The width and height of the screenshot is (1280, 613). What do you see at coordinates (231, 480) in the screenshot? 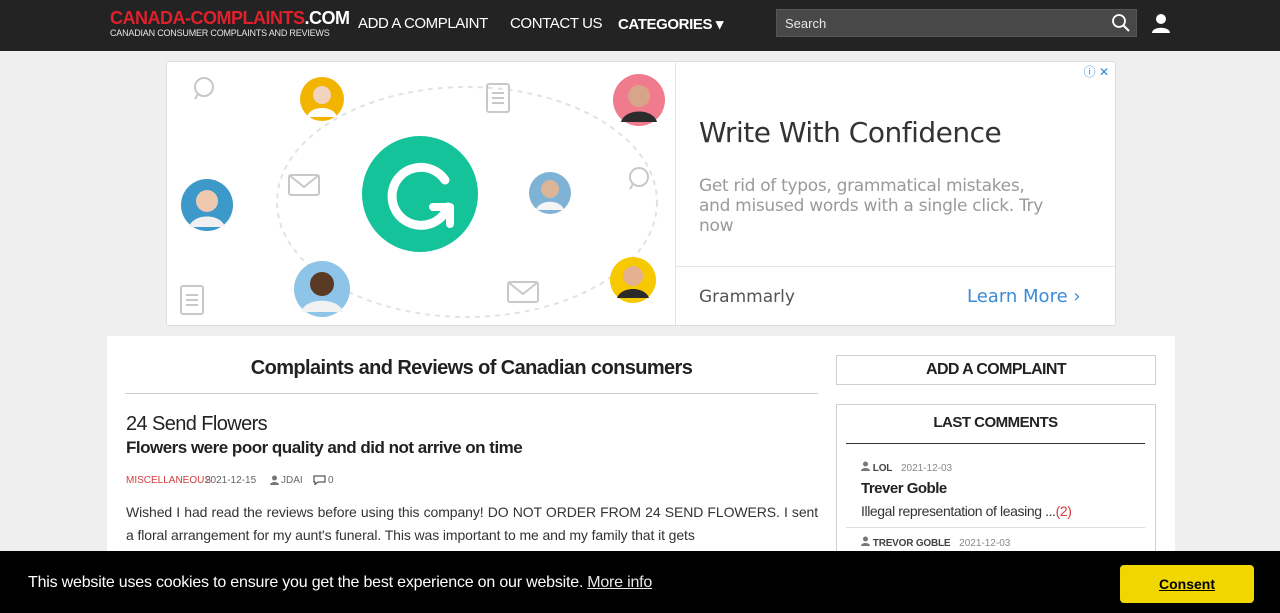
I see `post-date: 2021-12-15` at bounding box center [231, 480].